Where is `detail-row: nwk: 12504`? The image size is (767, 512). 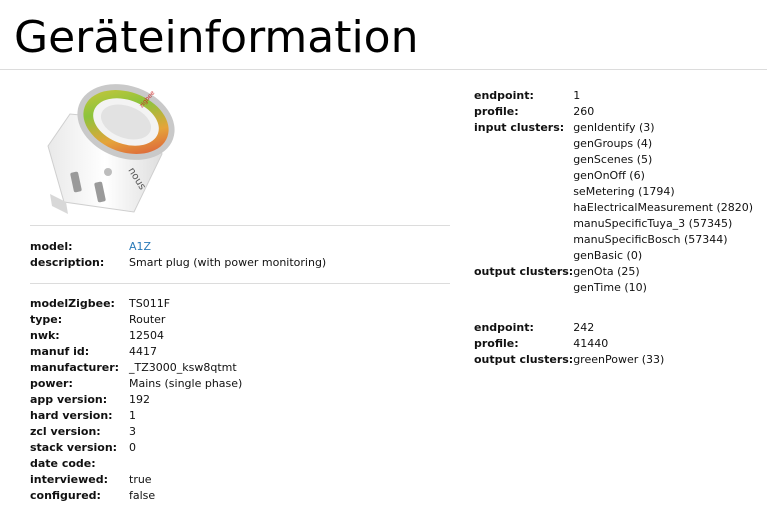
detail-row: nwk: 12504 is located at coordinates (136, 336).